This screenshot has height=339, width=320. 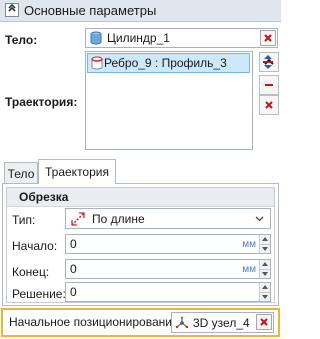 What do you see at coordinates (221, 322) in the screenshot?
I see `positioning-field-value: 3D узел_4` at bounding box center [221, 322].